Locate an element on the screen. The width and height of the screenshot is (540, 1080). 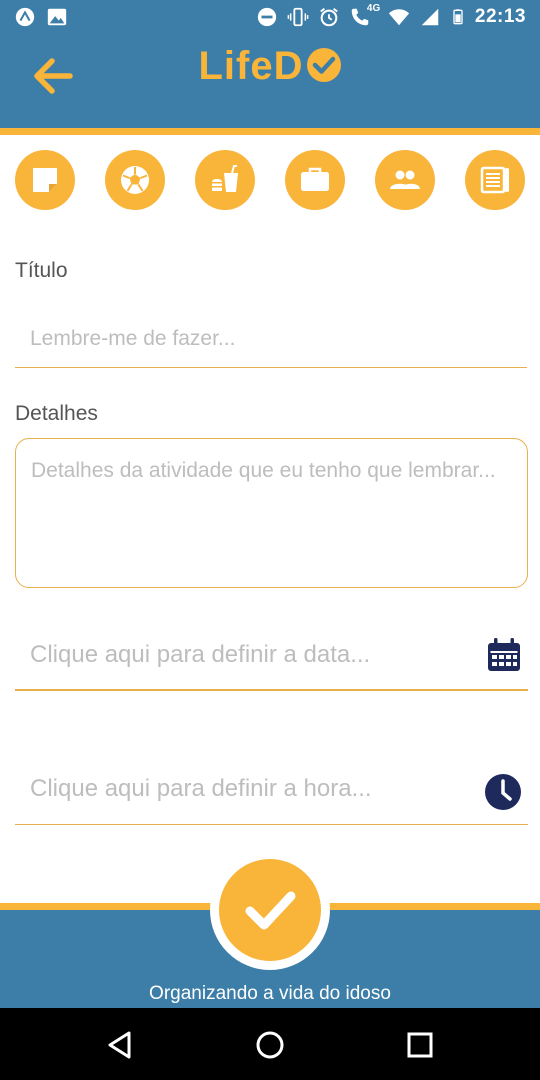
triangle-back-icon is located at coordinates (119, 1045).